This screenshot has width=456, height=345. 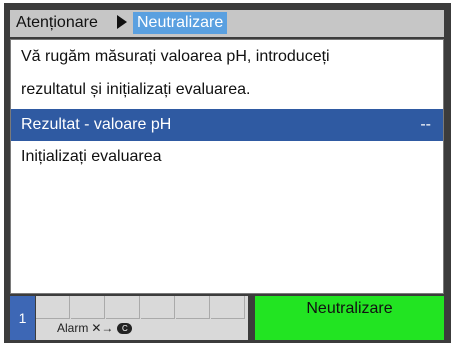 What do you see at coordinates (102, 328) in the screenshot?
I see `clear-arrow-icon: ✕→` at bounding box center [102, 328].